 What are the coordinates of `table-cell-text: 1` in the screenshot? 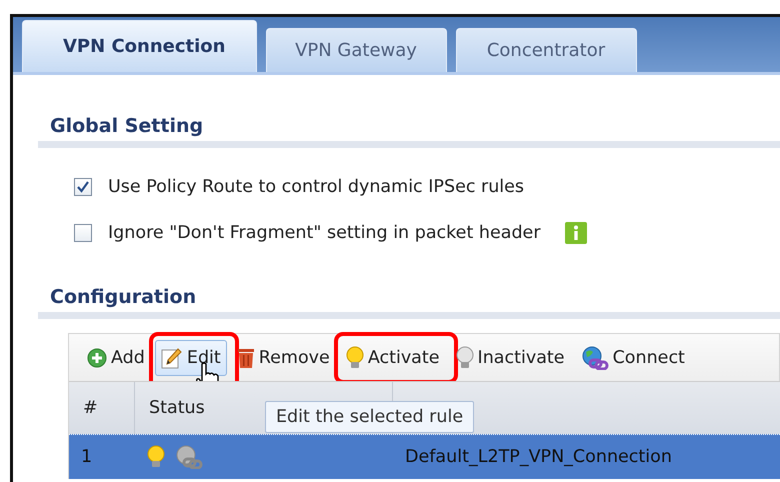 It's located at (87, 457).